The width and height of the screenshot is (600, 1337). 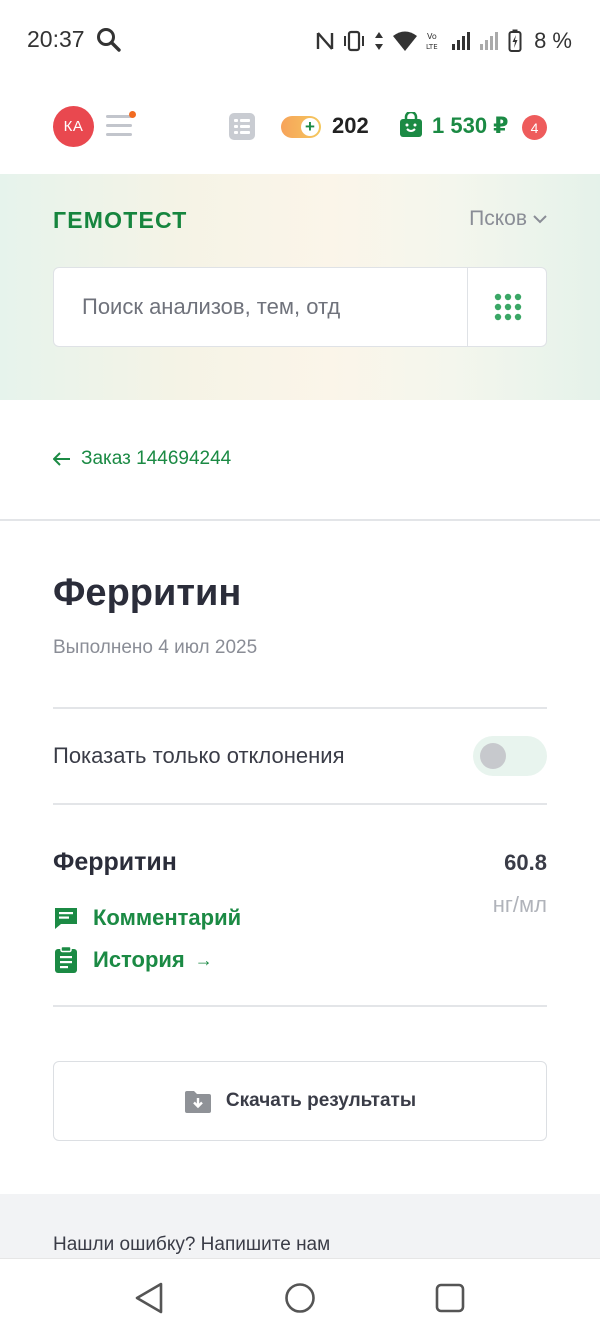 I want to click on search-icon, so click(x=109, y=40).